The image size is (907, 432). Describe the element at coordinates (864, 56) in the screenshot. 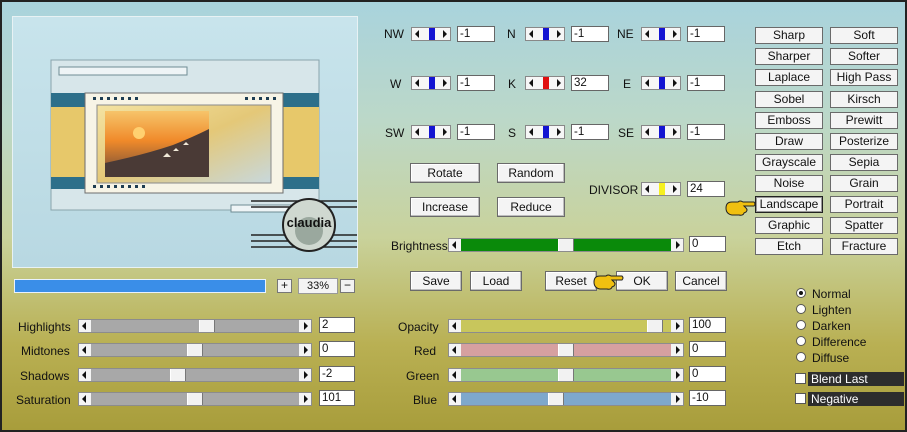

I see `filter-softer-button: Softer` at that location.